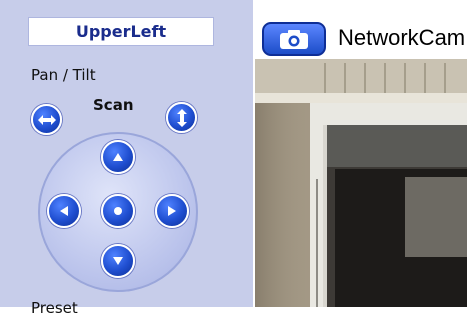 This screenshot has width=467, height=317. I want to click on vertical-scan-button, so click(181, 117).